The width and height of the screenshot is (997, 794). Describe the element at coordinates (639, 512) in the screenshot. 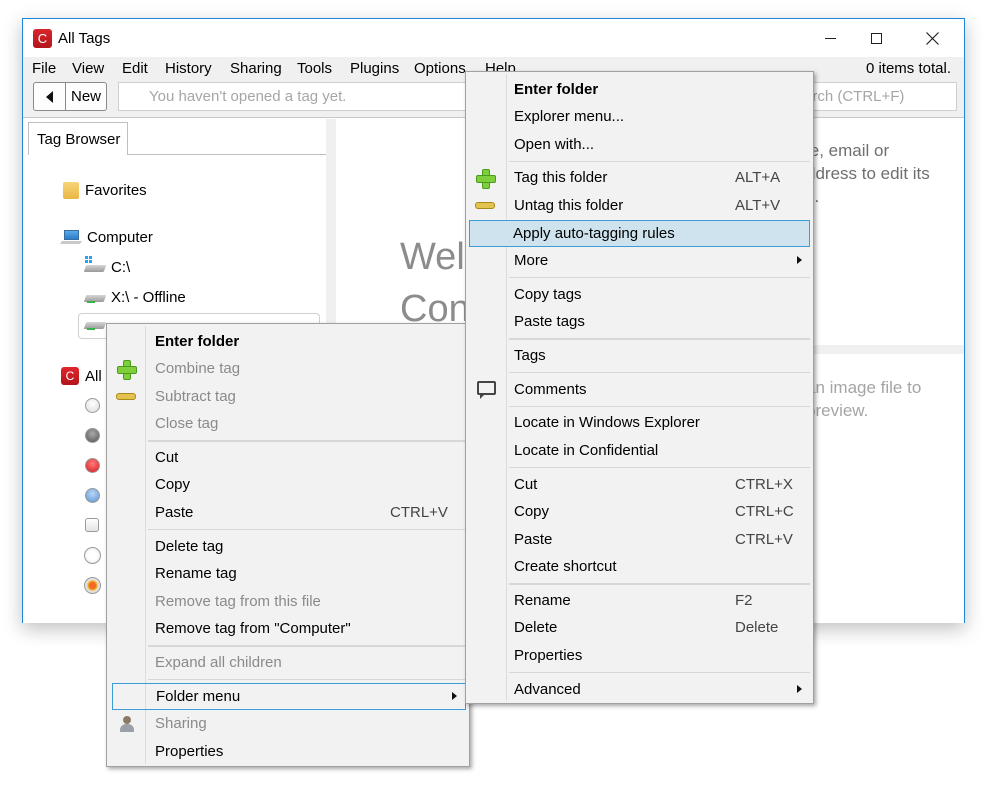

I see `menu-item-copy: Copy CTRL+C` at that location.